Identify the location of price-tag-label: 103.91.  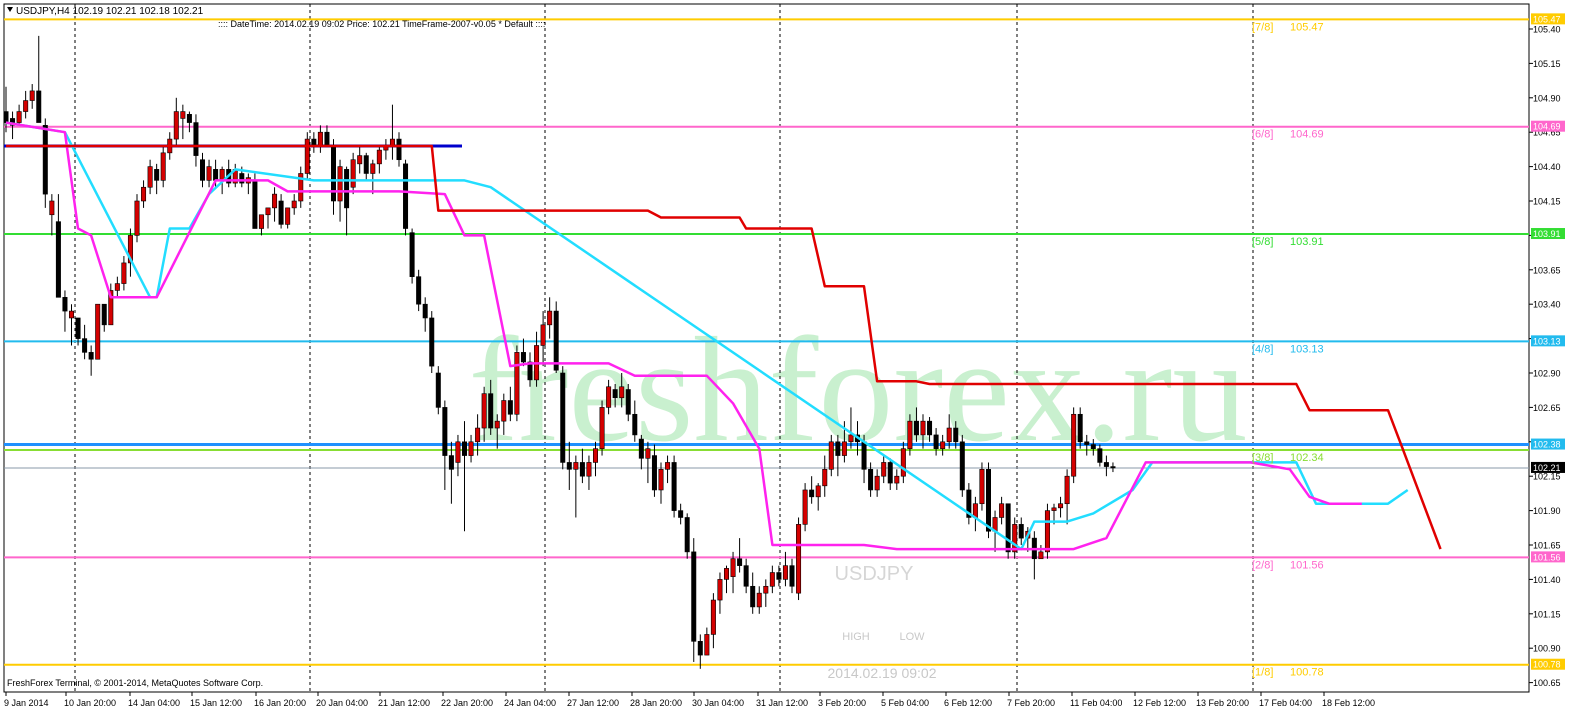
(1547, 234).